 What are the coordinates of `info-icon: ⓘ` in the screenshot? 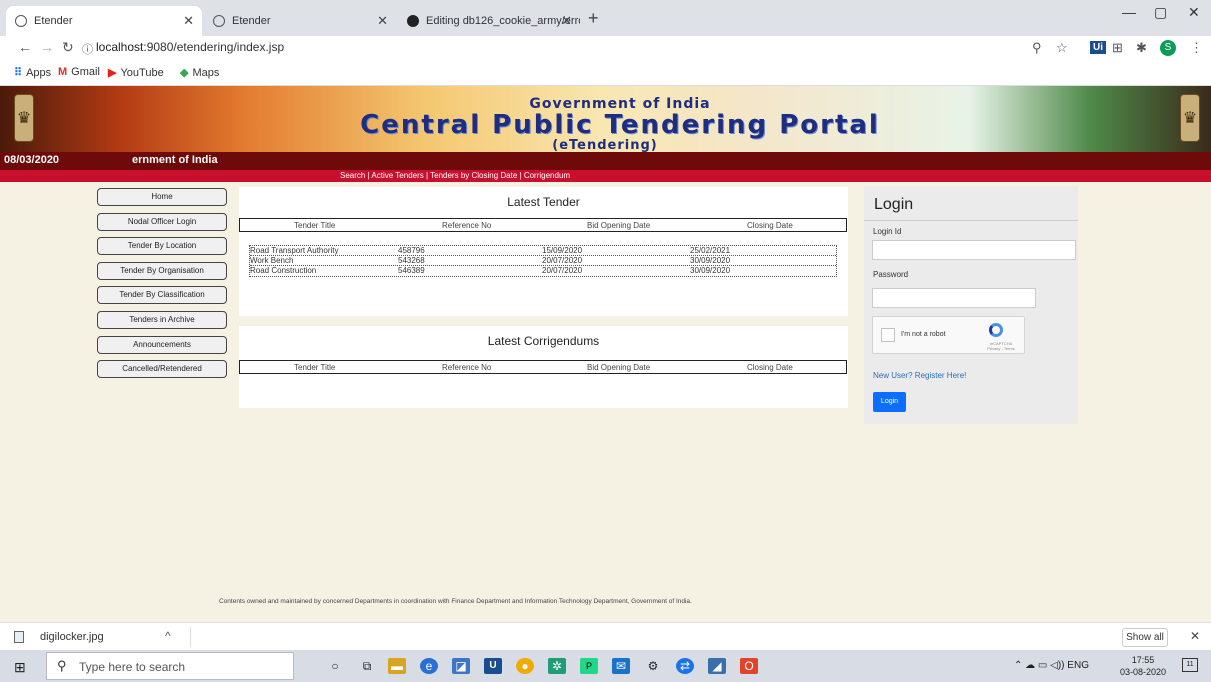 It's located at (87, 49).